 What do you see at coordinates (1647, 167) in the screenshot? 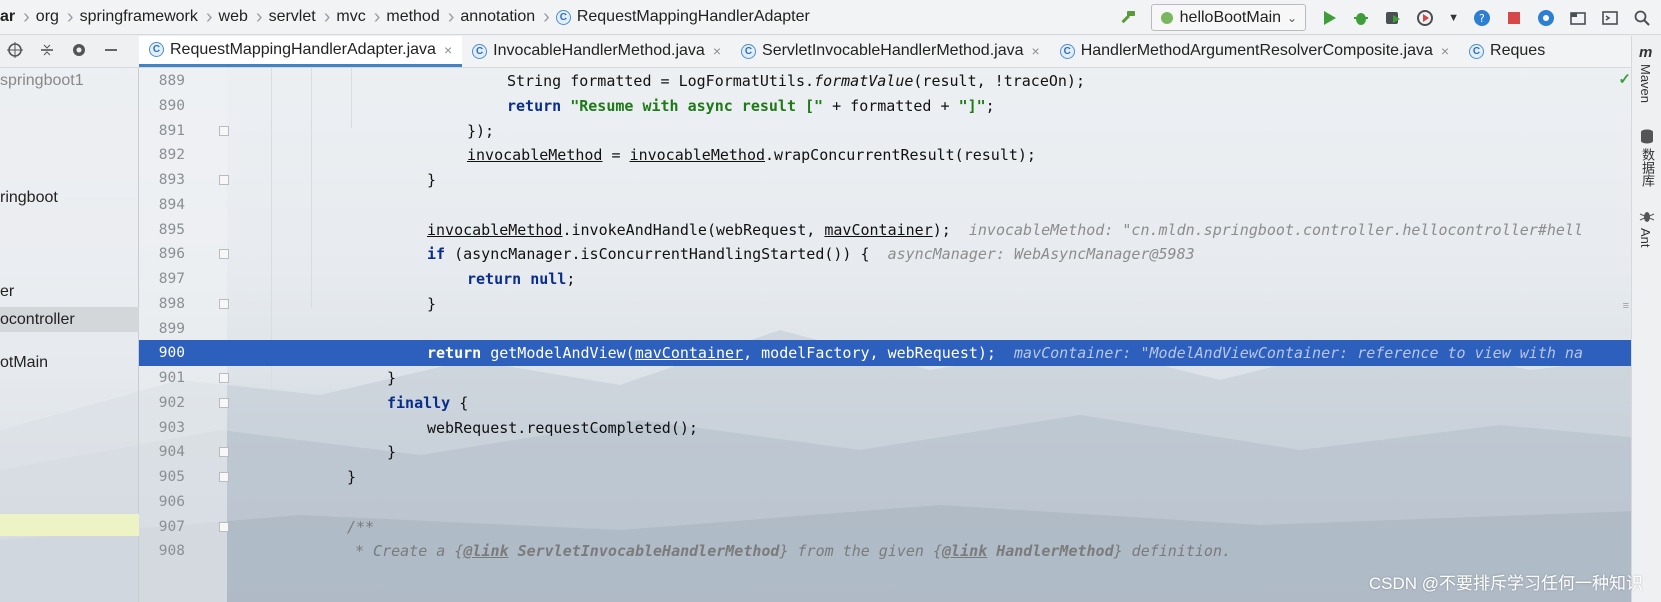
I see `database-tool-button: 数据库` at bounding box center [1647, 167].